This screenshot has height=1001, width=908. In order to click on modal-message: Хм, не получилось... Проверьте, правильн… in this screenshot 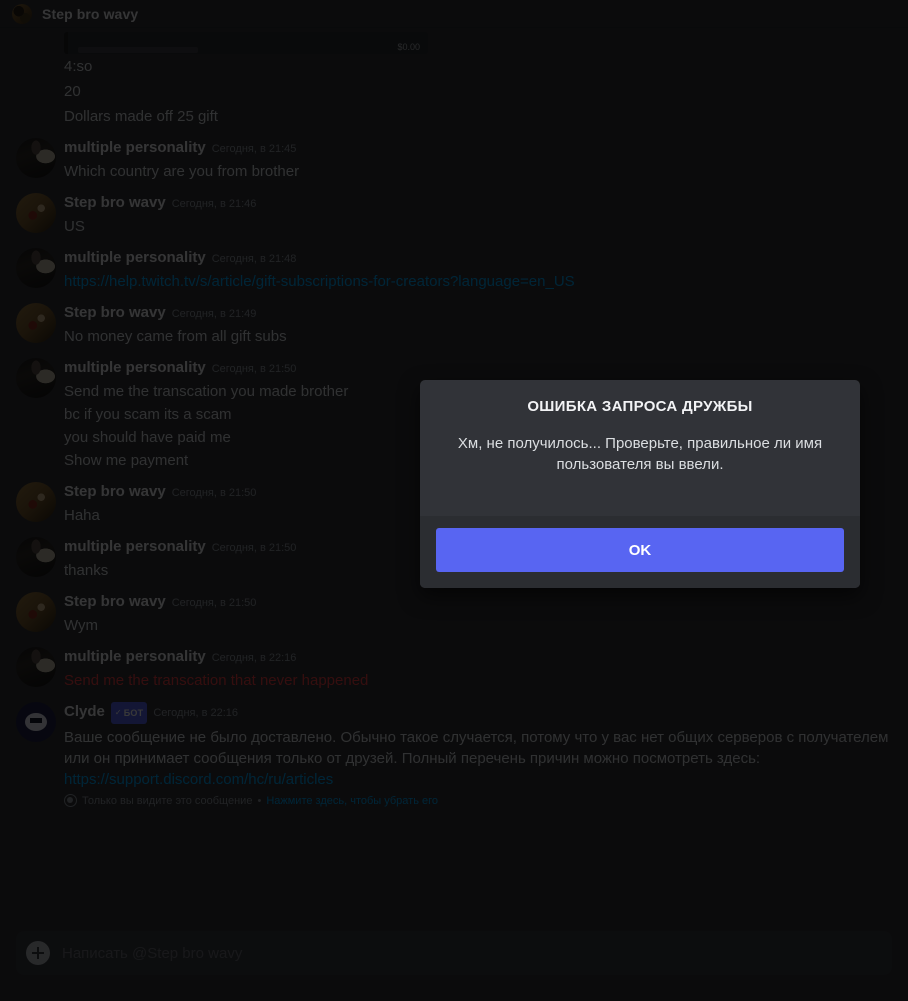, I will do `click(640, 454)`.